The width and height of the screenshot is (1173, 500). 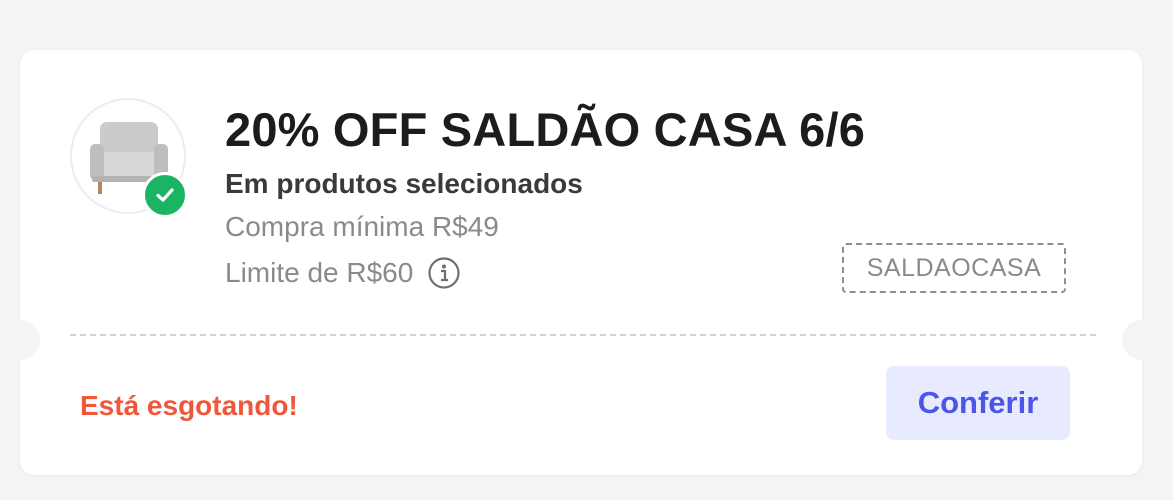 What do you see at coordinates (189, 405) in the screenshot?
I see `stock-alert: Está esgotando!` at bounding box center [189, 405].